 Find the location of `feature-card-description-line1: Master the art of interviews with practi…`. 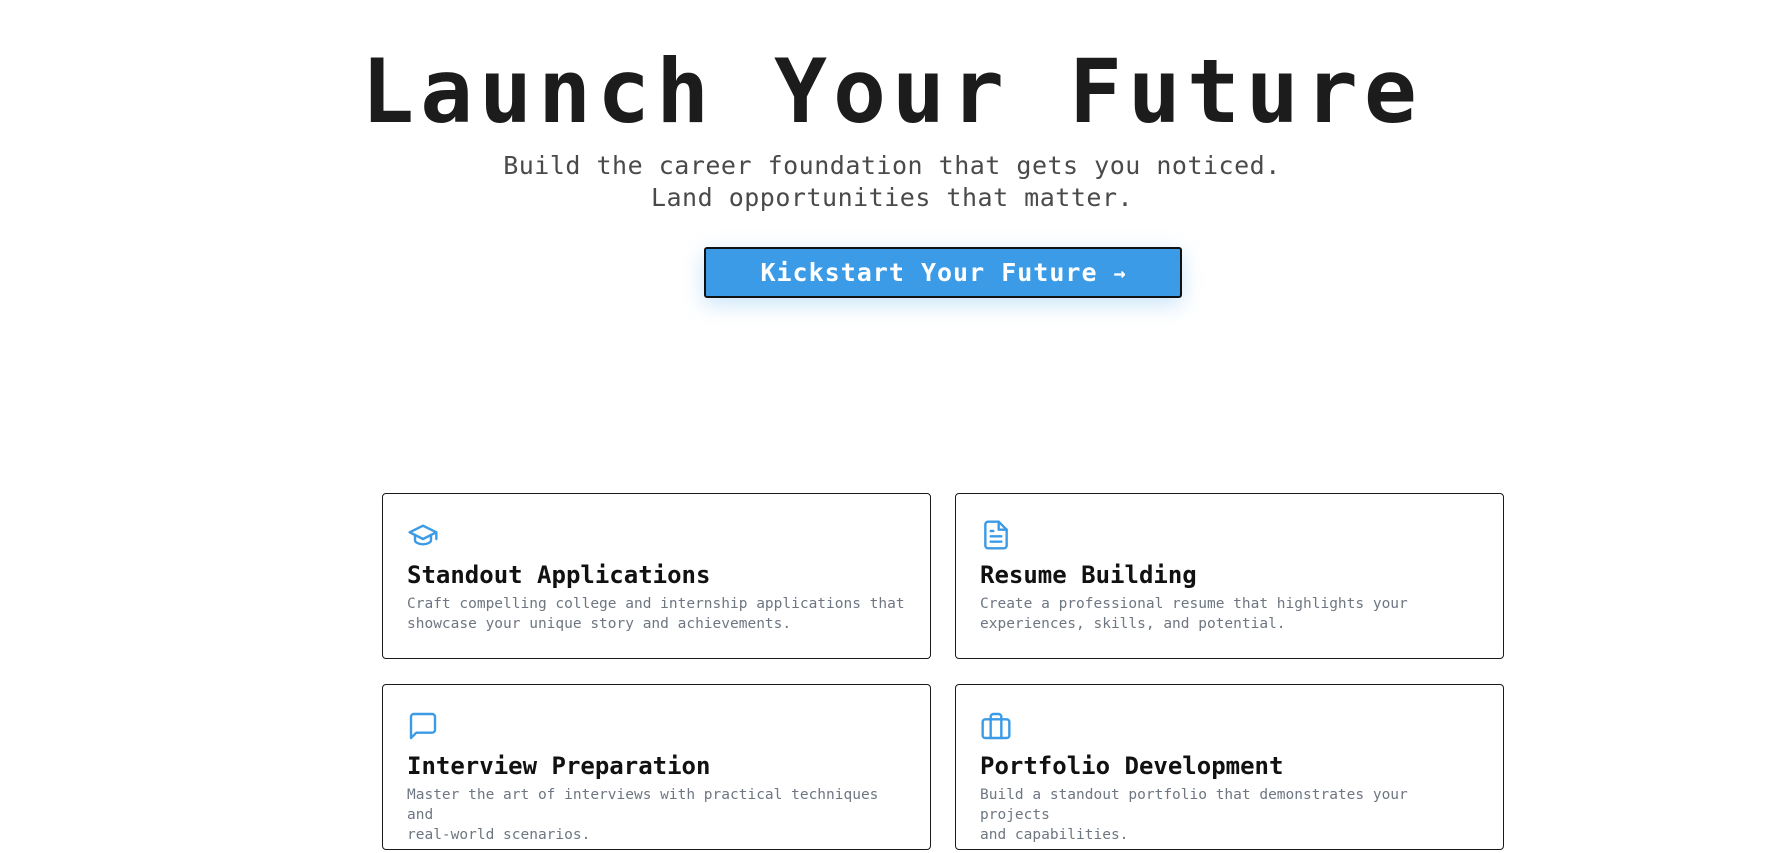

feature-card-description-line1: Master the art of interviews with practi… is located at coordinates (643, 805).